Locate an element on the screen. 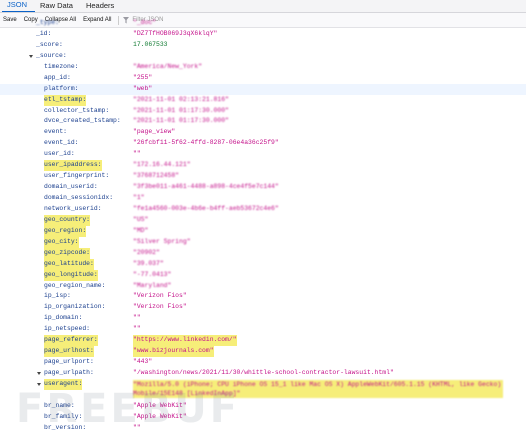 This screenshot has height=435, width=526. json-row: geo_latitude: "39.037" is located at coordinates (263, 264).